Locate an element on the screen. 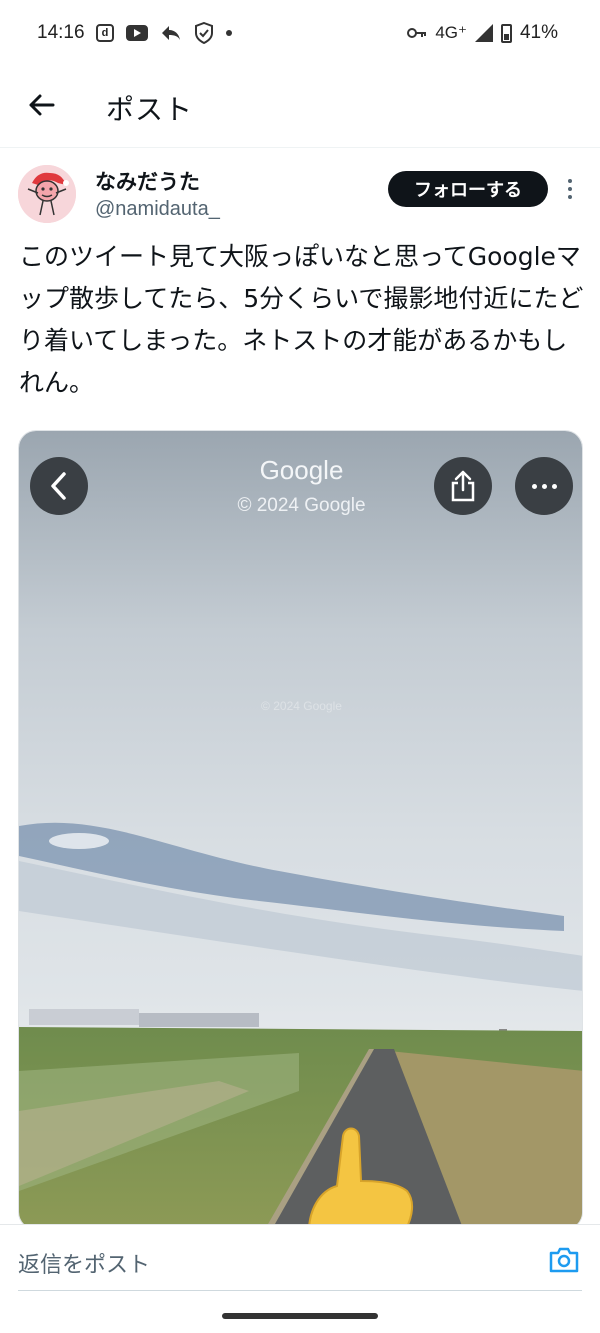 The width and height of the screenshot is (600, 1333). back-button is located at coordinates (41, 105).